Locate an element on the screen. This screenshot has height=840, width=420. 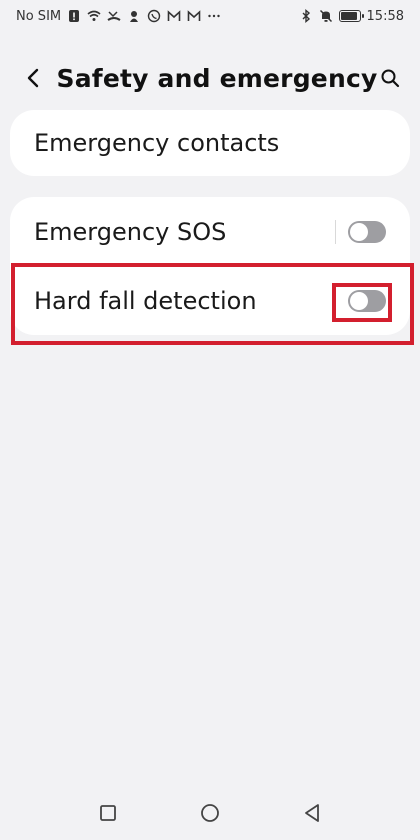
mute-icon is located at coordinates (326, 16).